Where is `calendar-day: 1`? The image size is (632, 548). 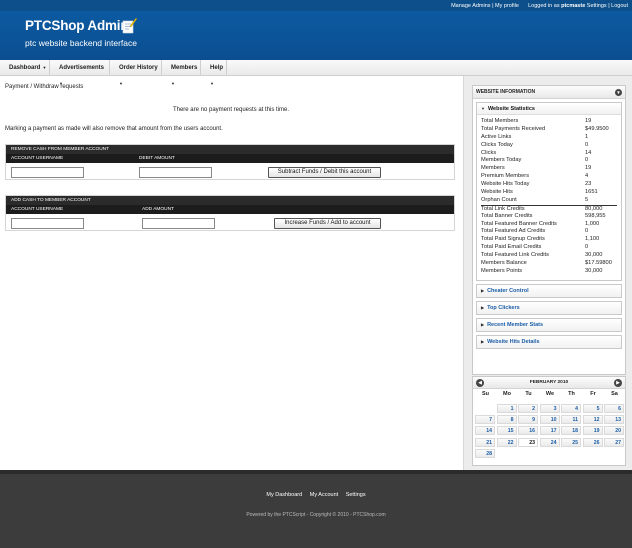
calendar-day: 1 is located at coordinates (506, 408).